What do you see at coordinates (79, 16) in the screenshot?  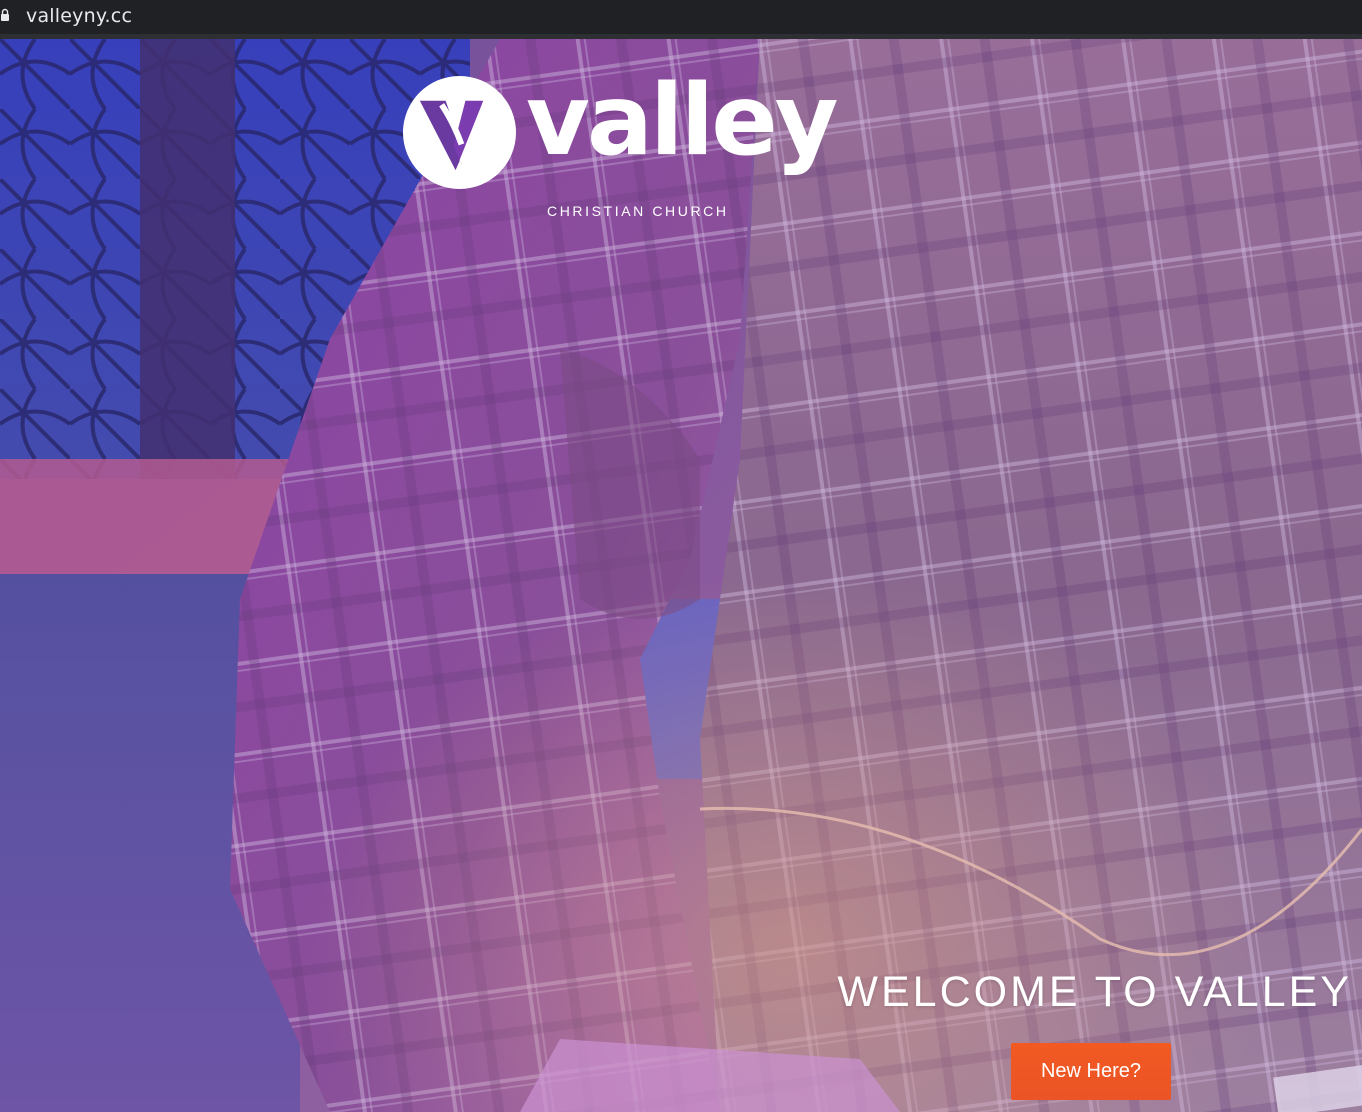 I see `url-text: valleyny.cc` at bounding box center [79, 16].